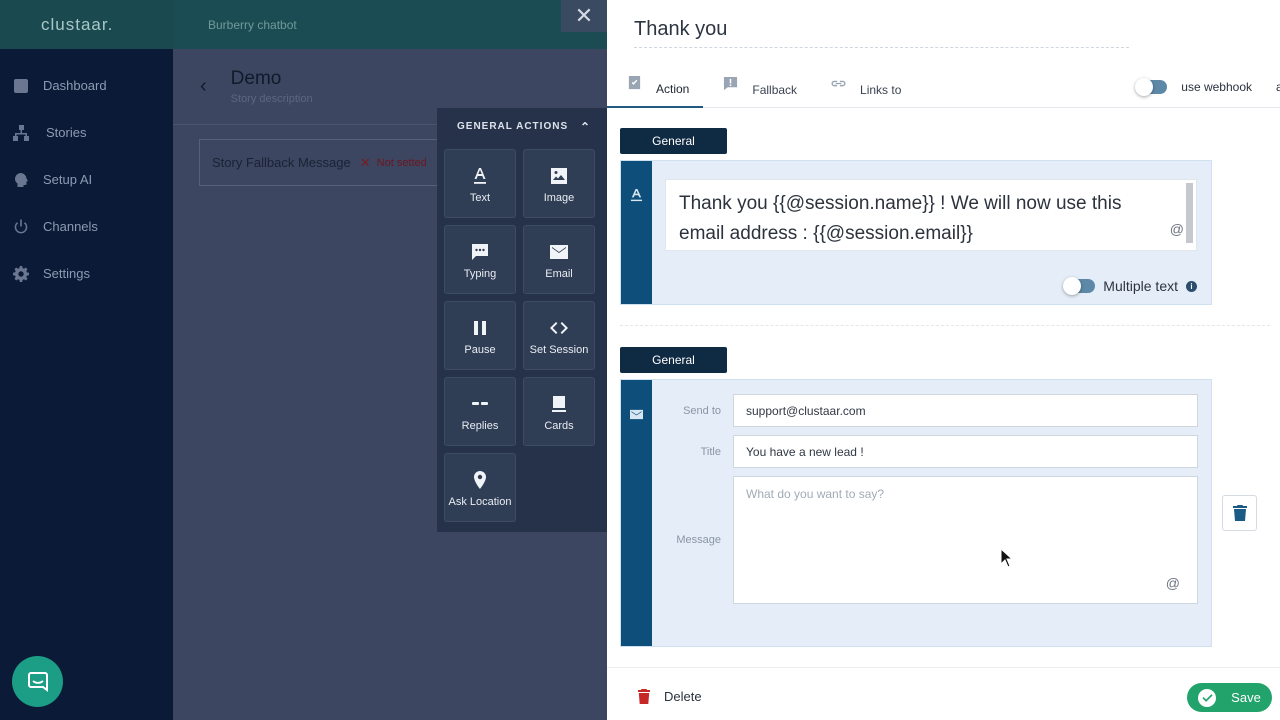 Image resolution: width=1280 pixels, height=720 pixels. Describe the element at coordinates (21, 274) in the screenshot. I see `gear-icon` at that location.